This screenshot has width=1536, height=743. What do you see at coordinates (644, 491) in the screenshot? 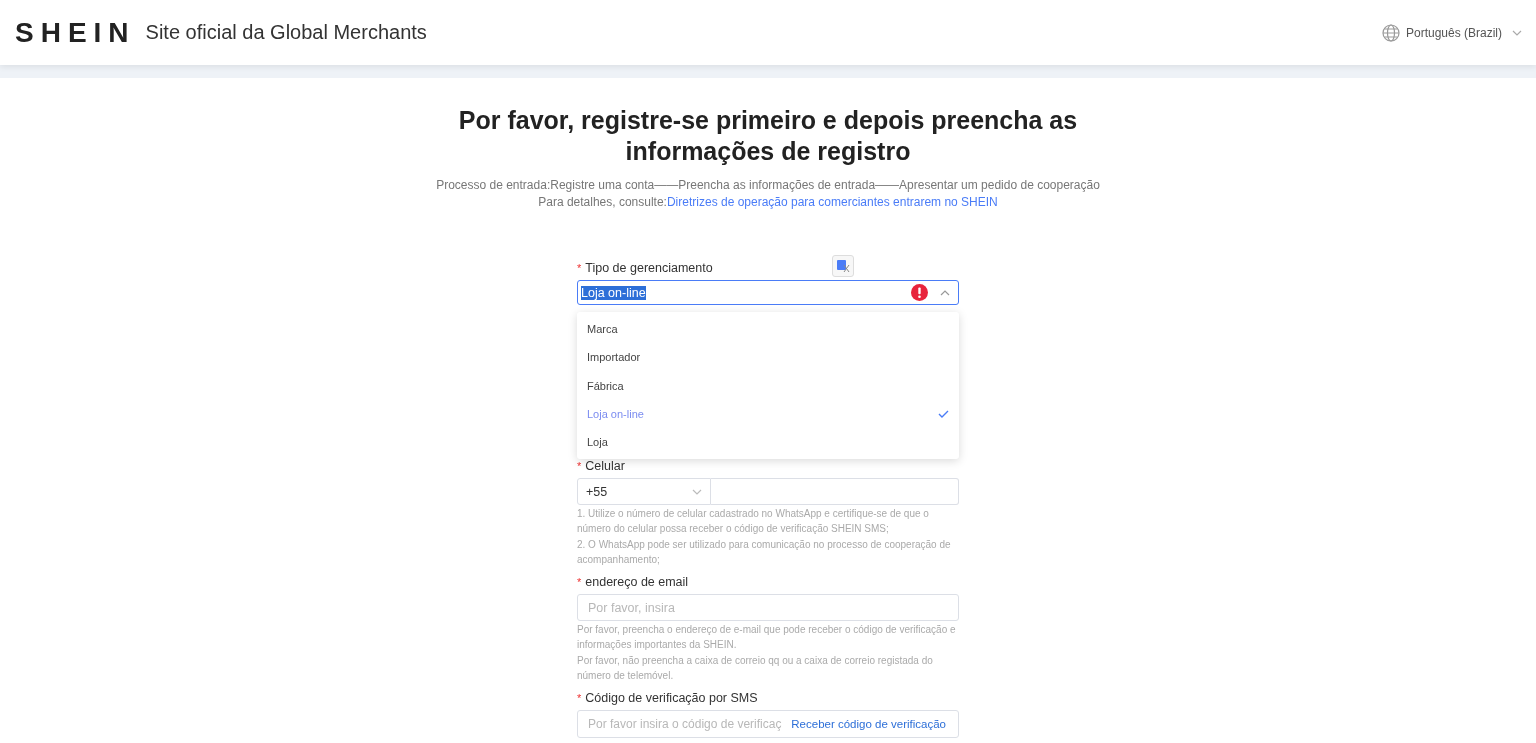
I see `country-code-select: +55` at bounding box center [644, 491].